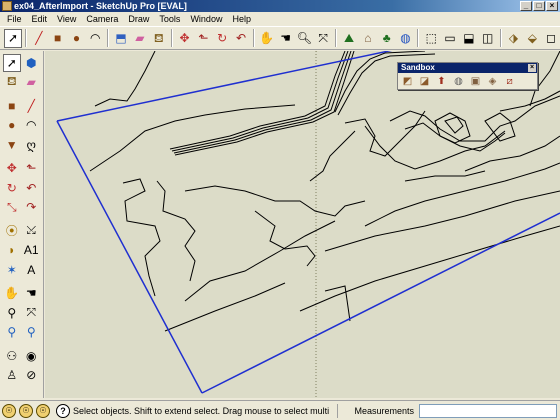  I want to click on sandbox-close-button: ×, so click(532, 68).